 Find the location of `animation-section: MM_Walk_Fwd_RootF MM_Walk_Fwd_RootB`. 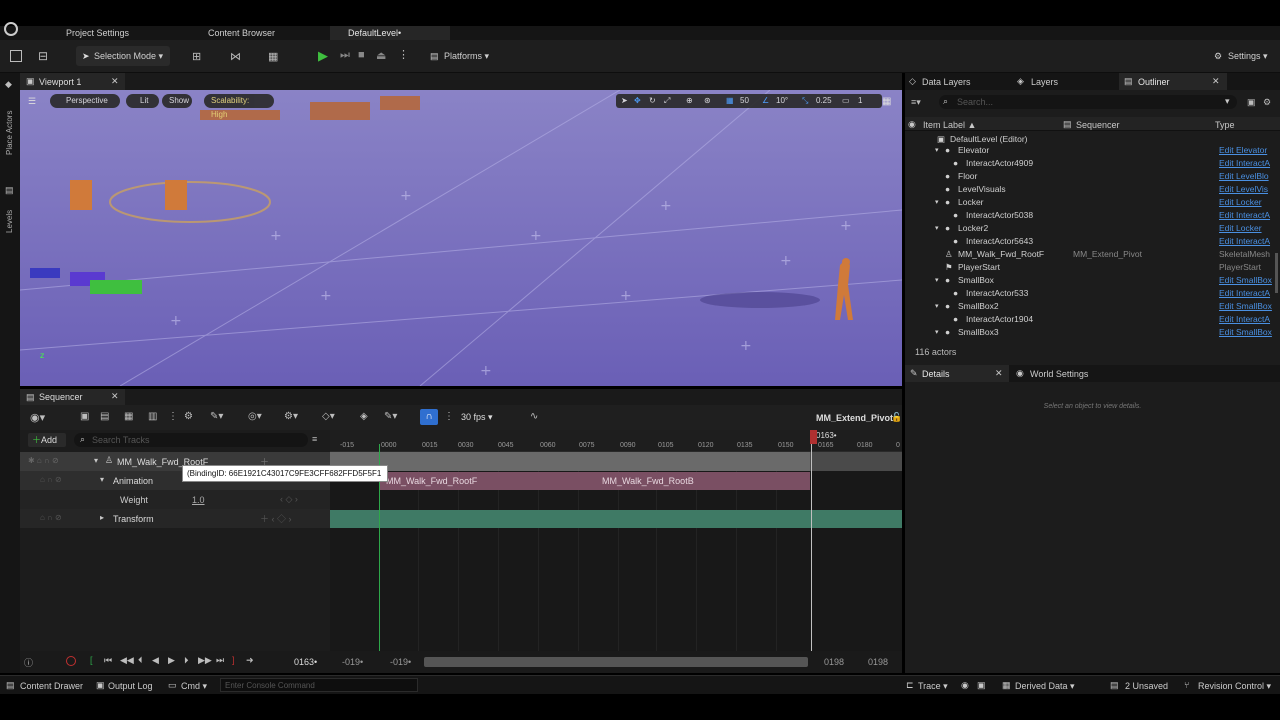

animation-section: MM_Walk_Fwd_RootF MM_Walk_Fwd_RootB is located at coordinates (595, 481).